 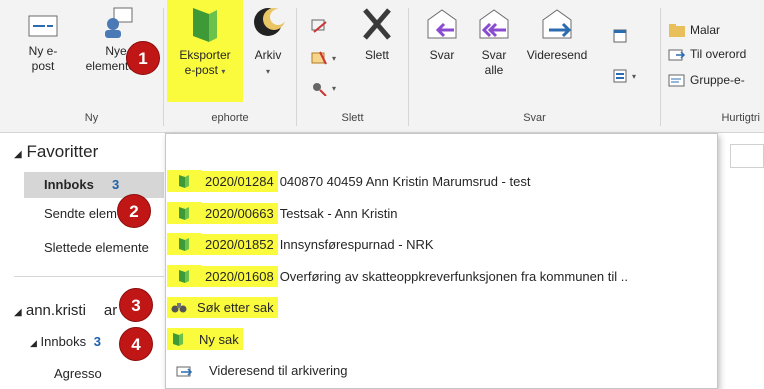 What do you see at coordinates (557, 55) in the screenshot?
I see `forward-label: Videresend` at bounding box center [557, 55].